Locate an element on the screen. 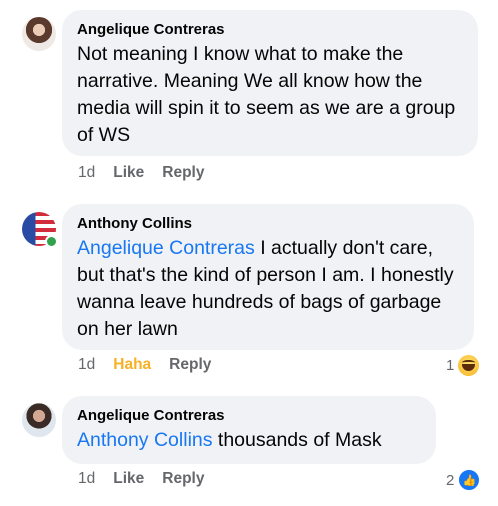 The image size is (498, 506). online-status-icon is located at coordinates (51, 241).